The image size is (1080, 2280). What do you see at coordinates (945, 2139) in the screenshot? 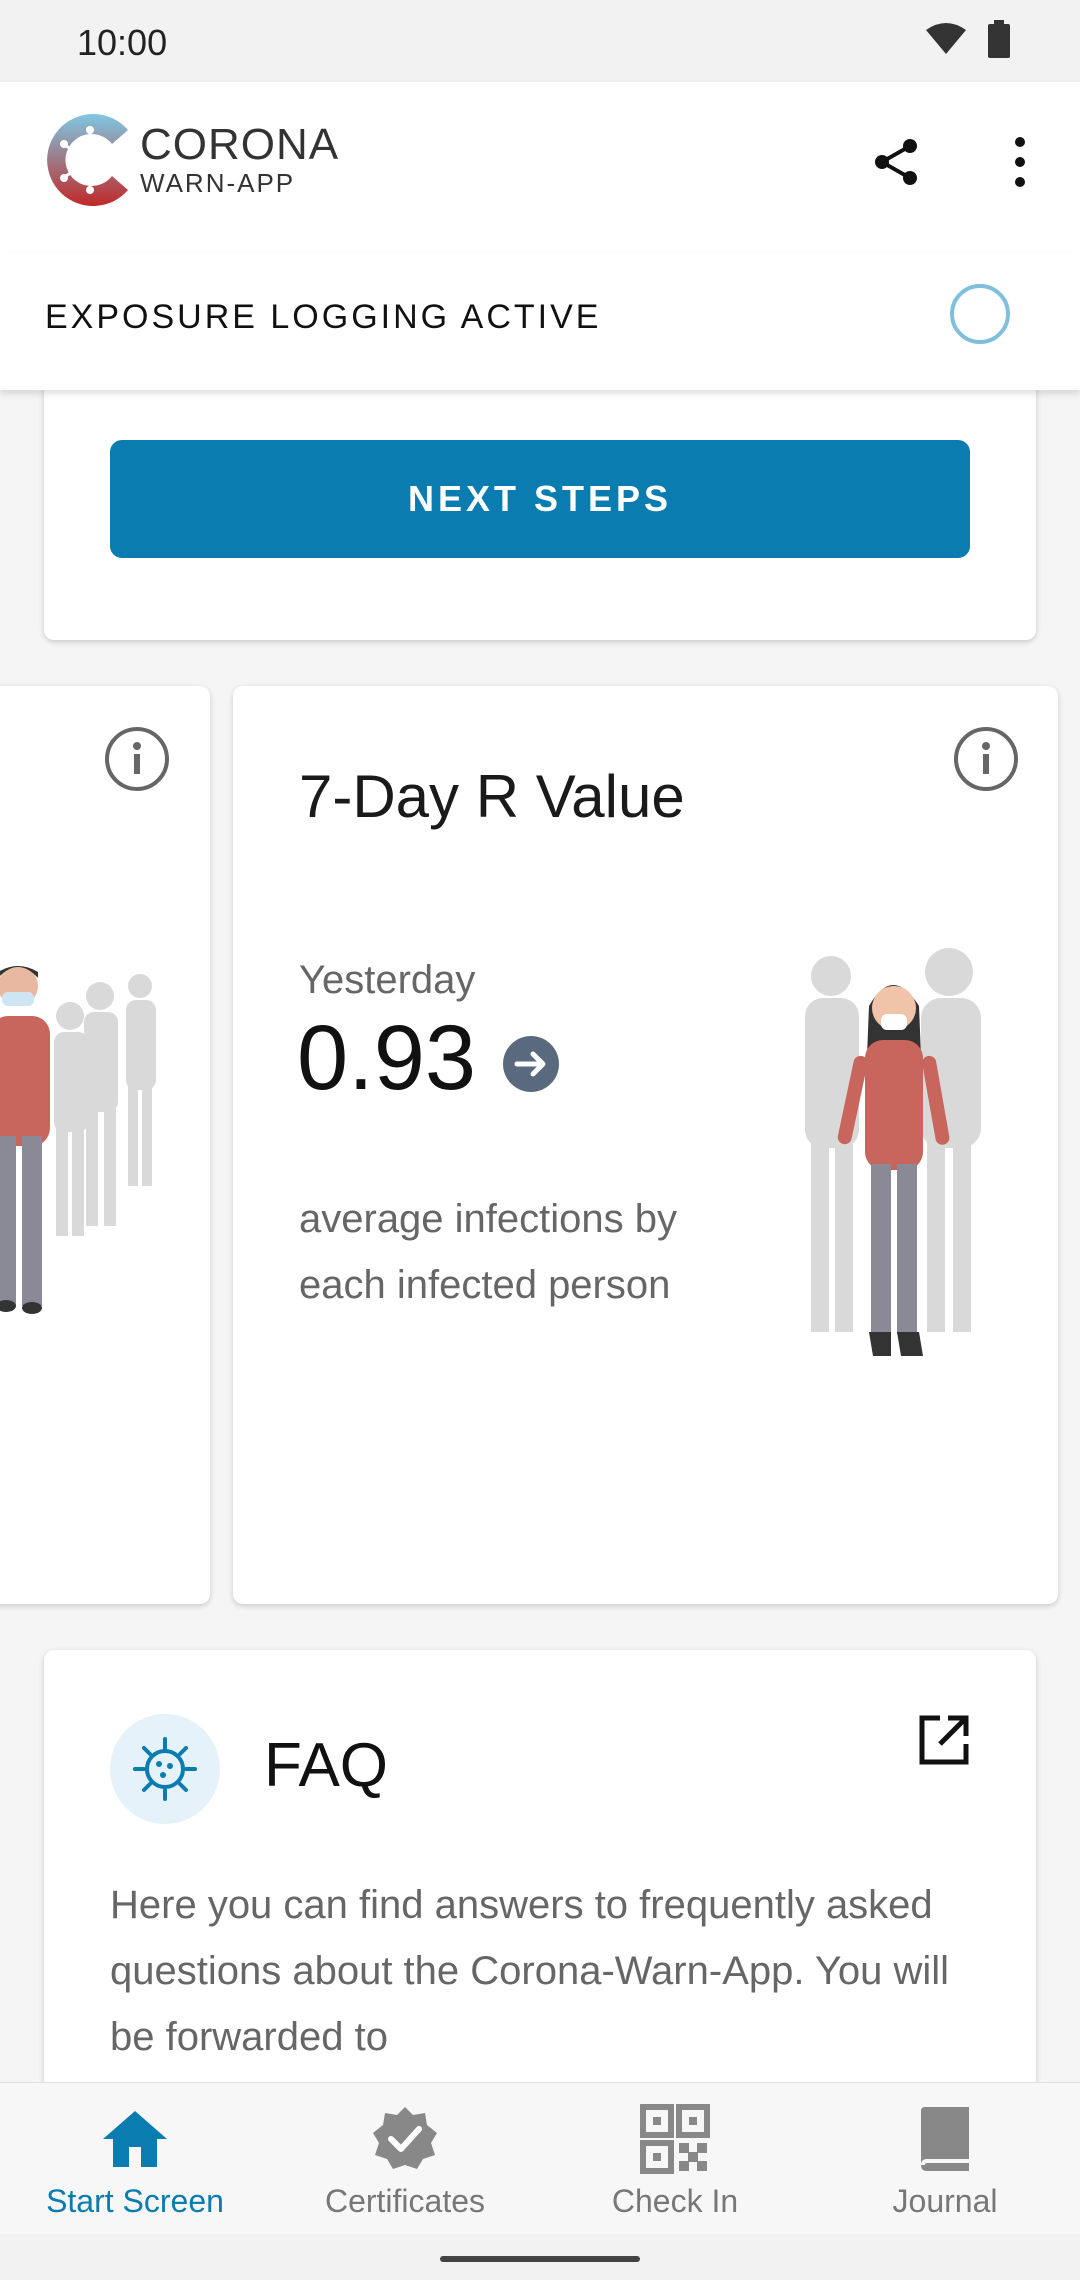
I see `journal-icon` at bounding box center [945, 2139].